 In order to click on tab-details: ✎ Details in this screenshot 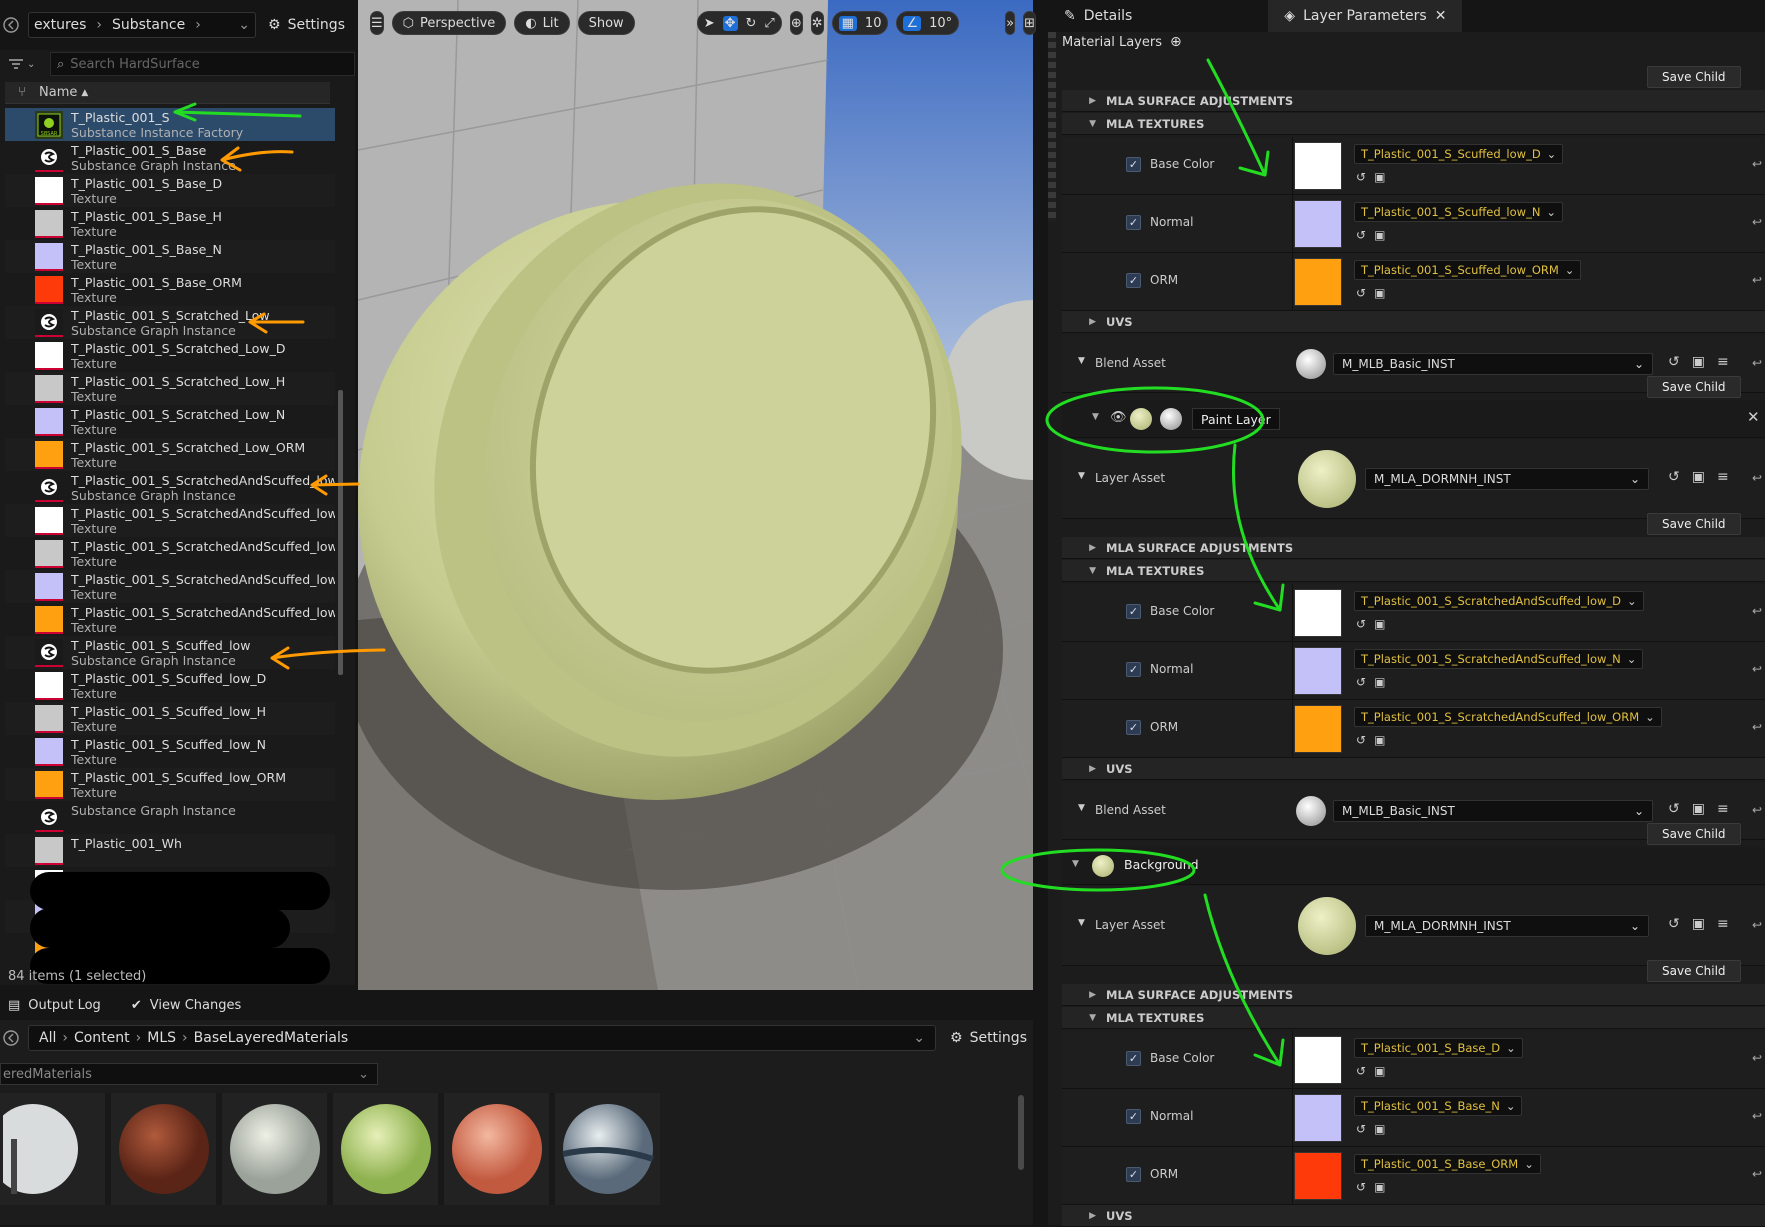, I will do `click(1098, 16)`.